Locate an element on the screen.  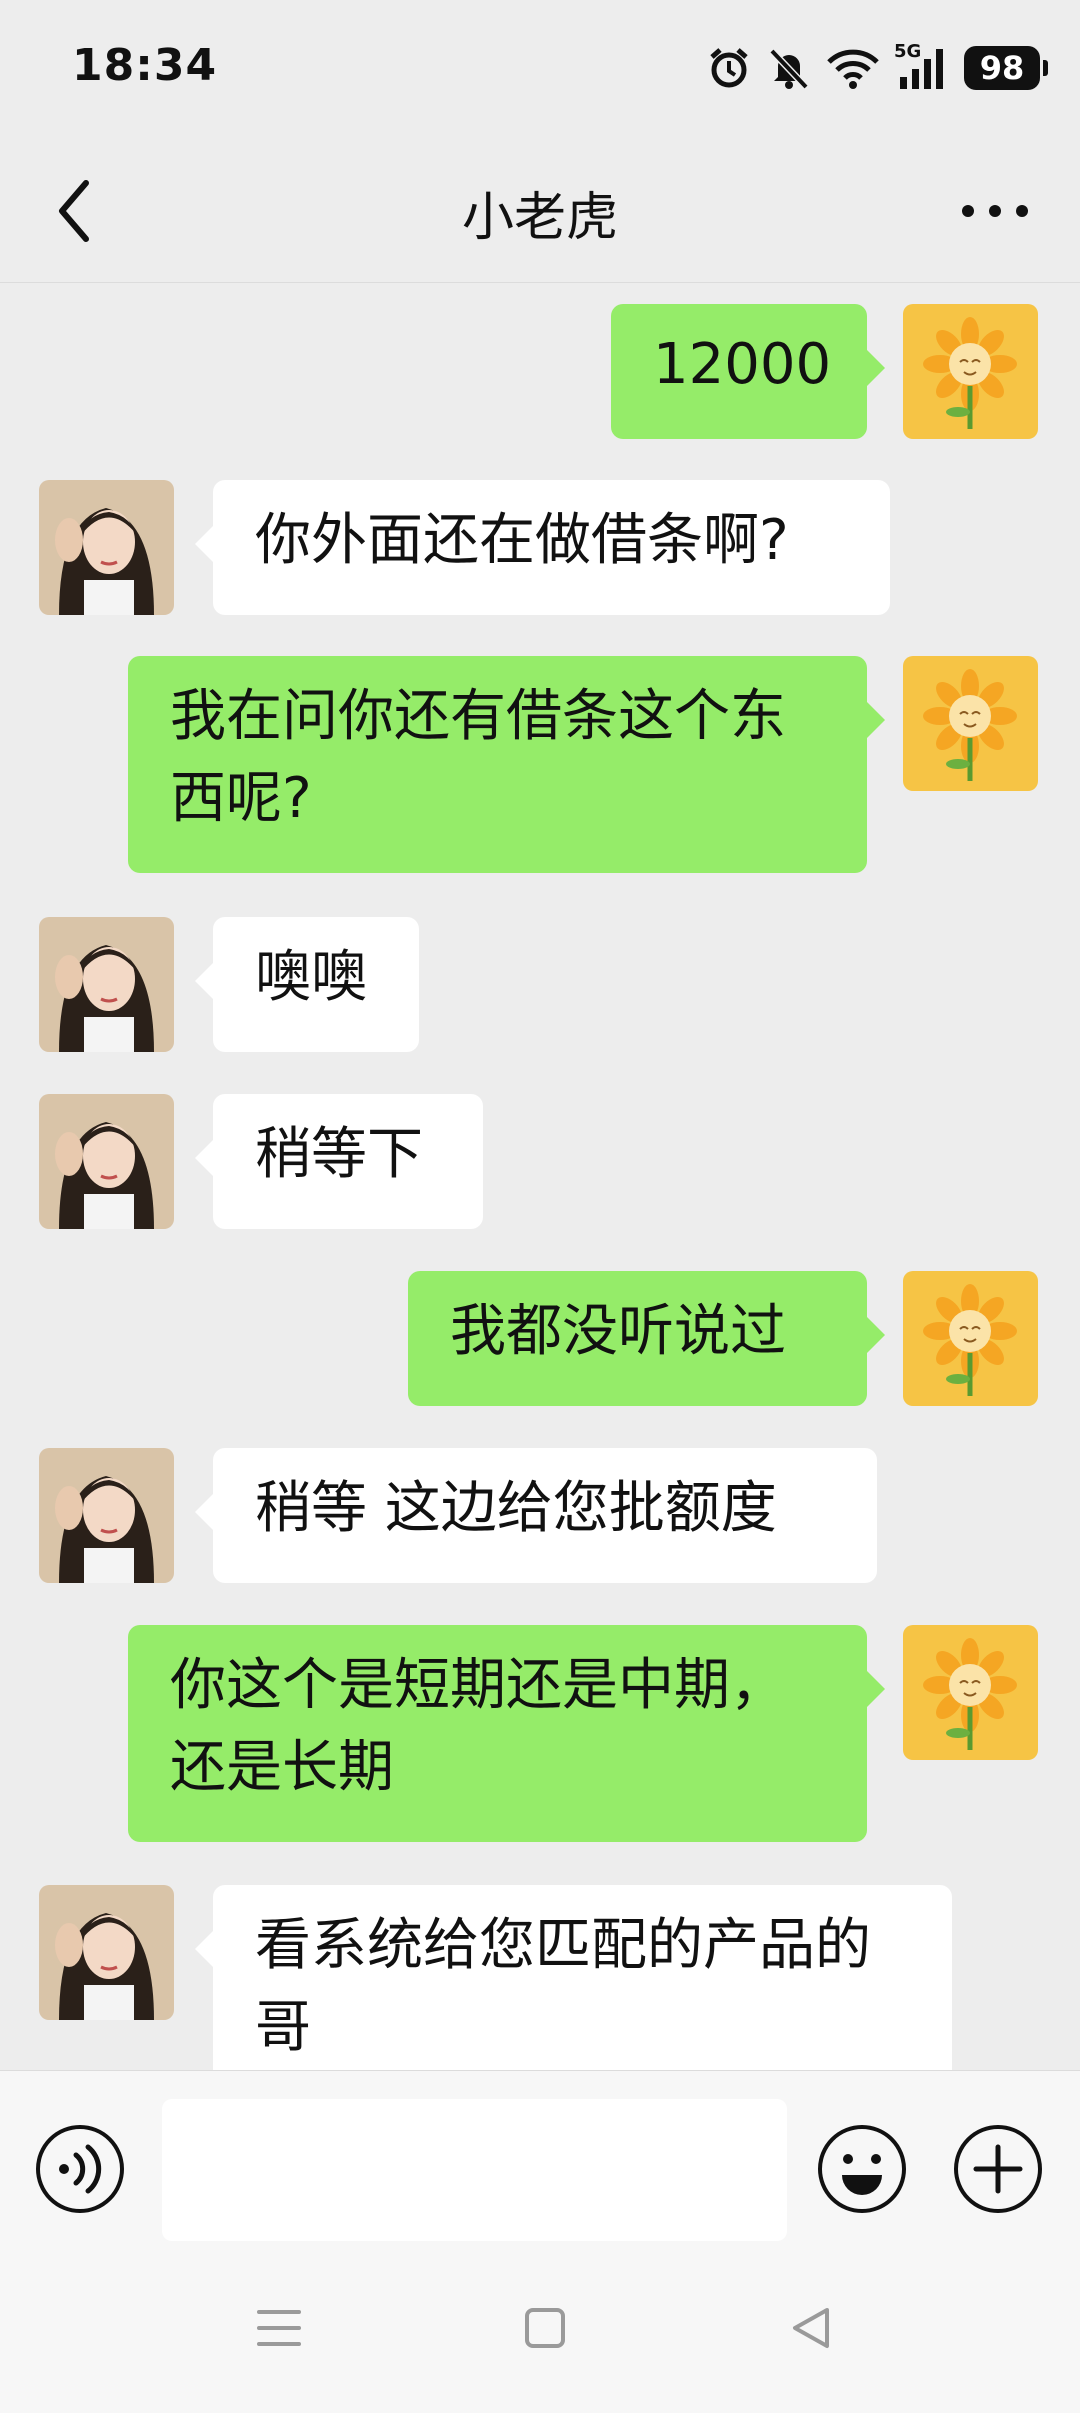
system-nav-bar is located at coordinates (540, 2325).